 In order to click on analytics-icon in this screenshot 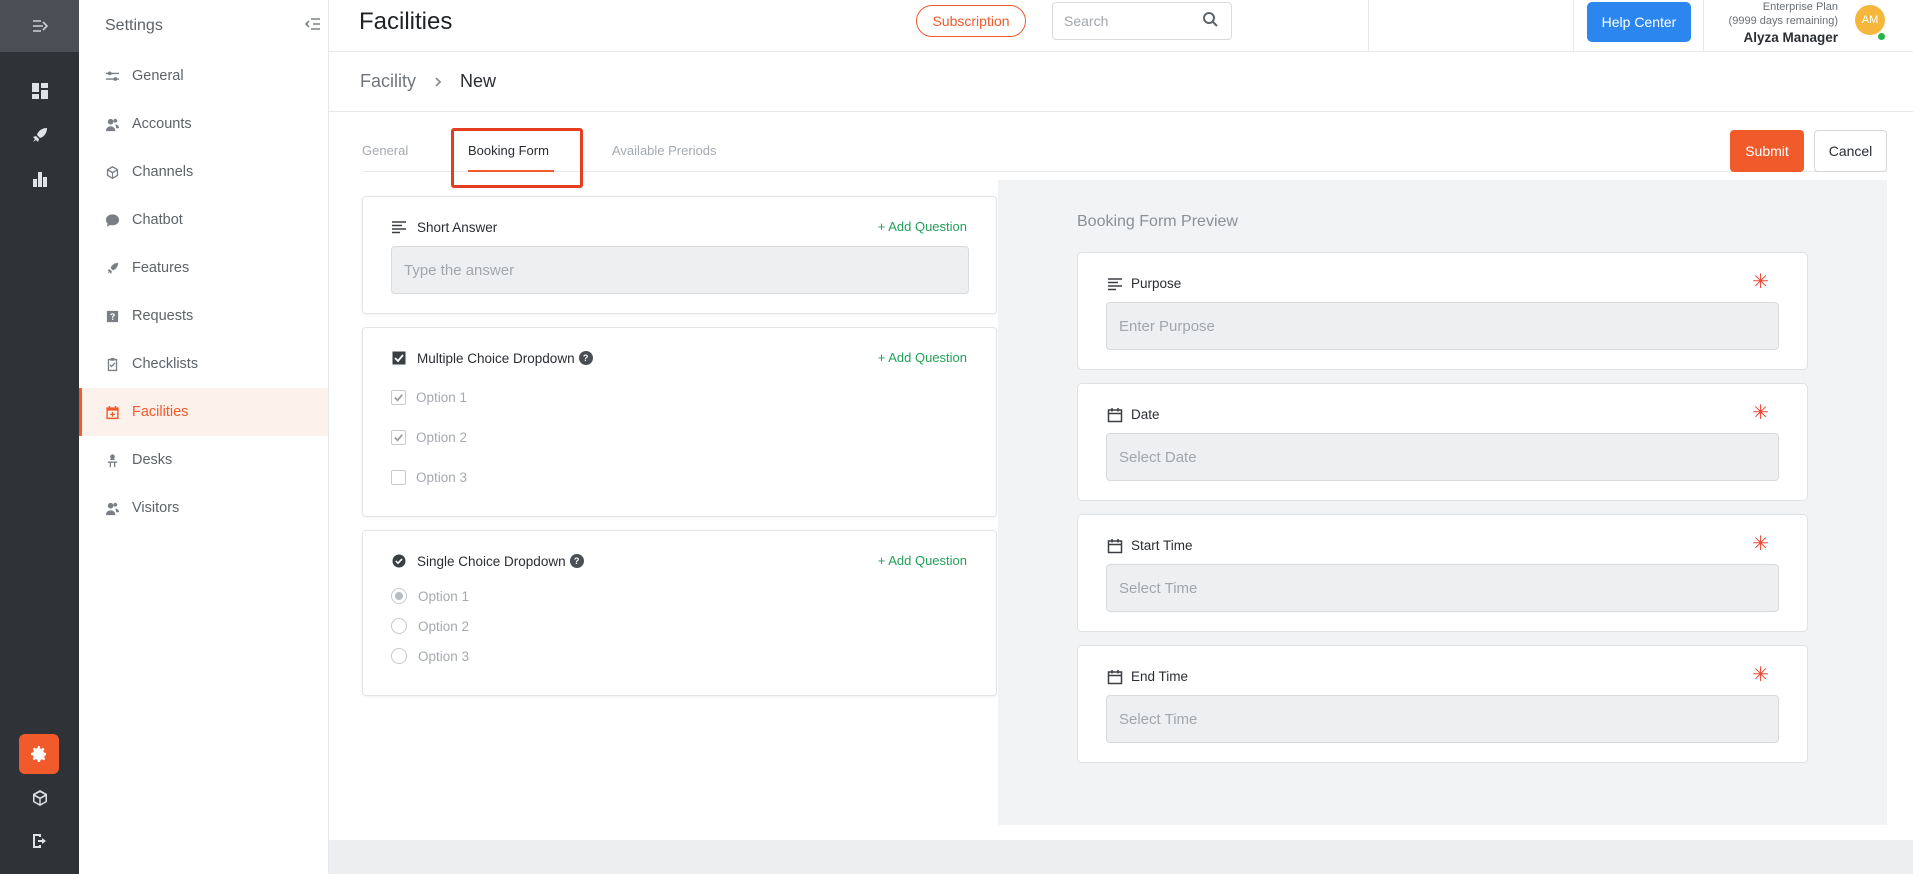, I will do `click(39, 179)`.